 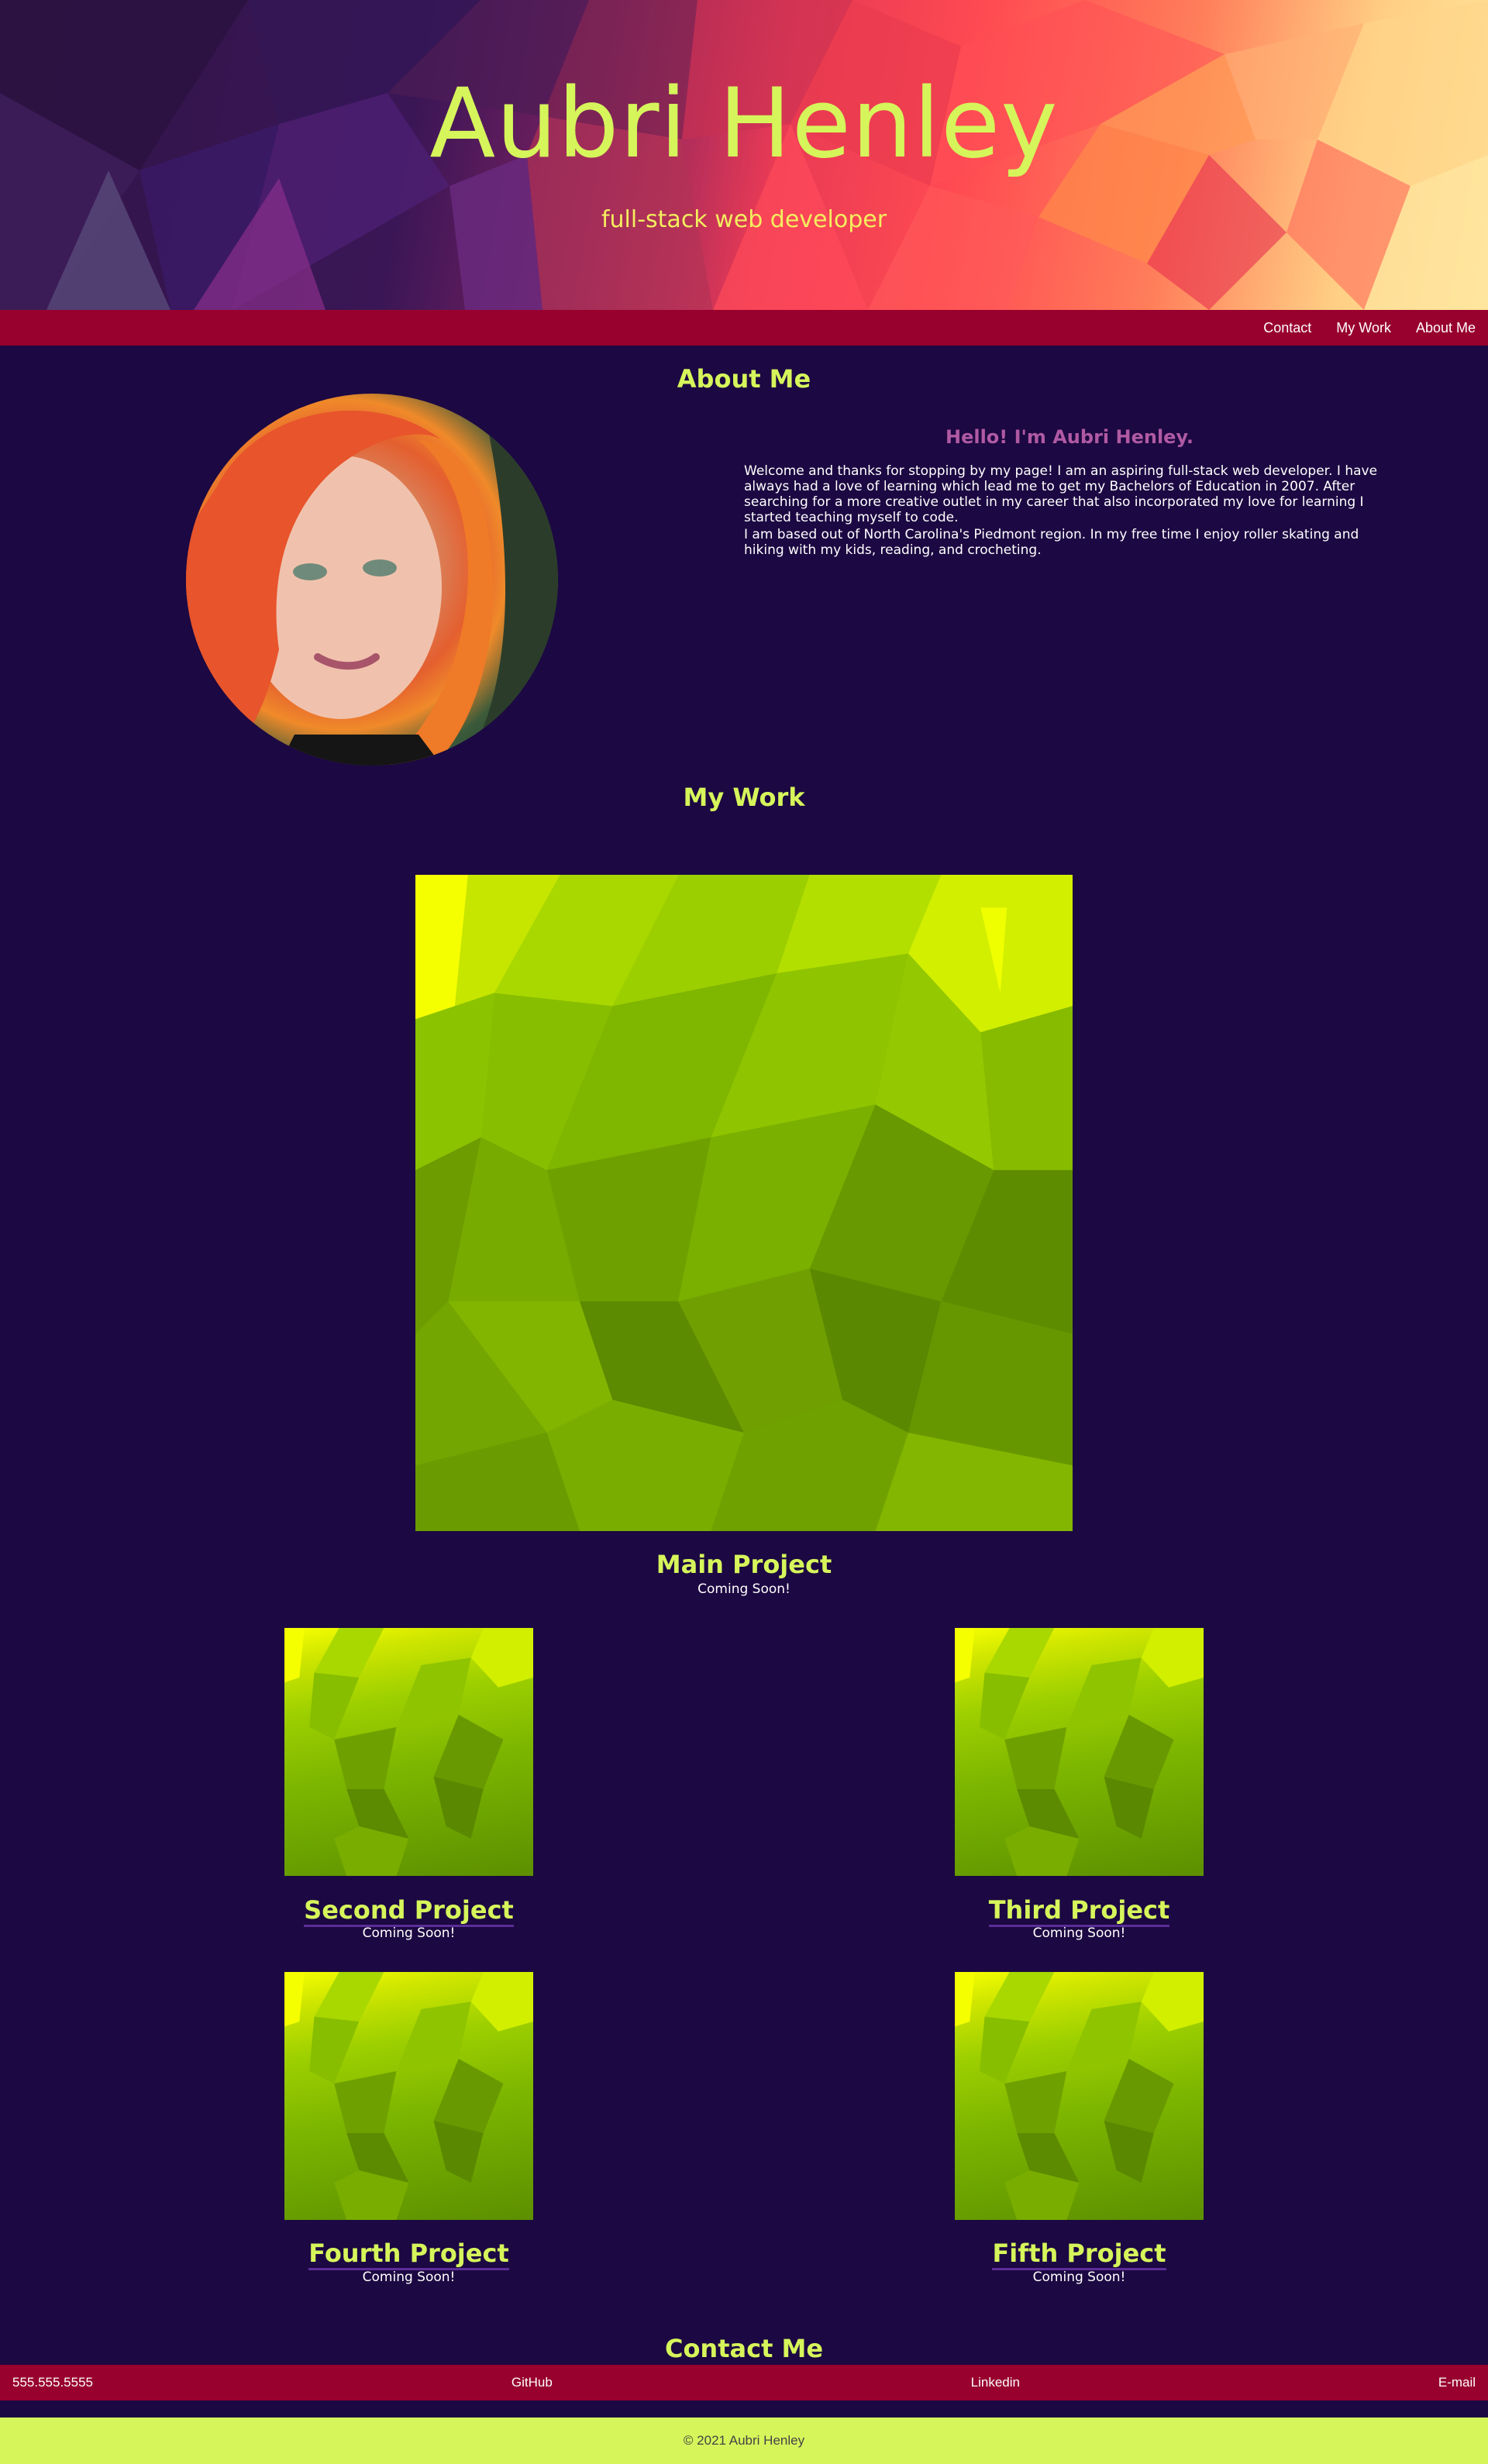 I want to click on fifth-project-title-text: Fifth Project, so click(x=1079, y=2254).